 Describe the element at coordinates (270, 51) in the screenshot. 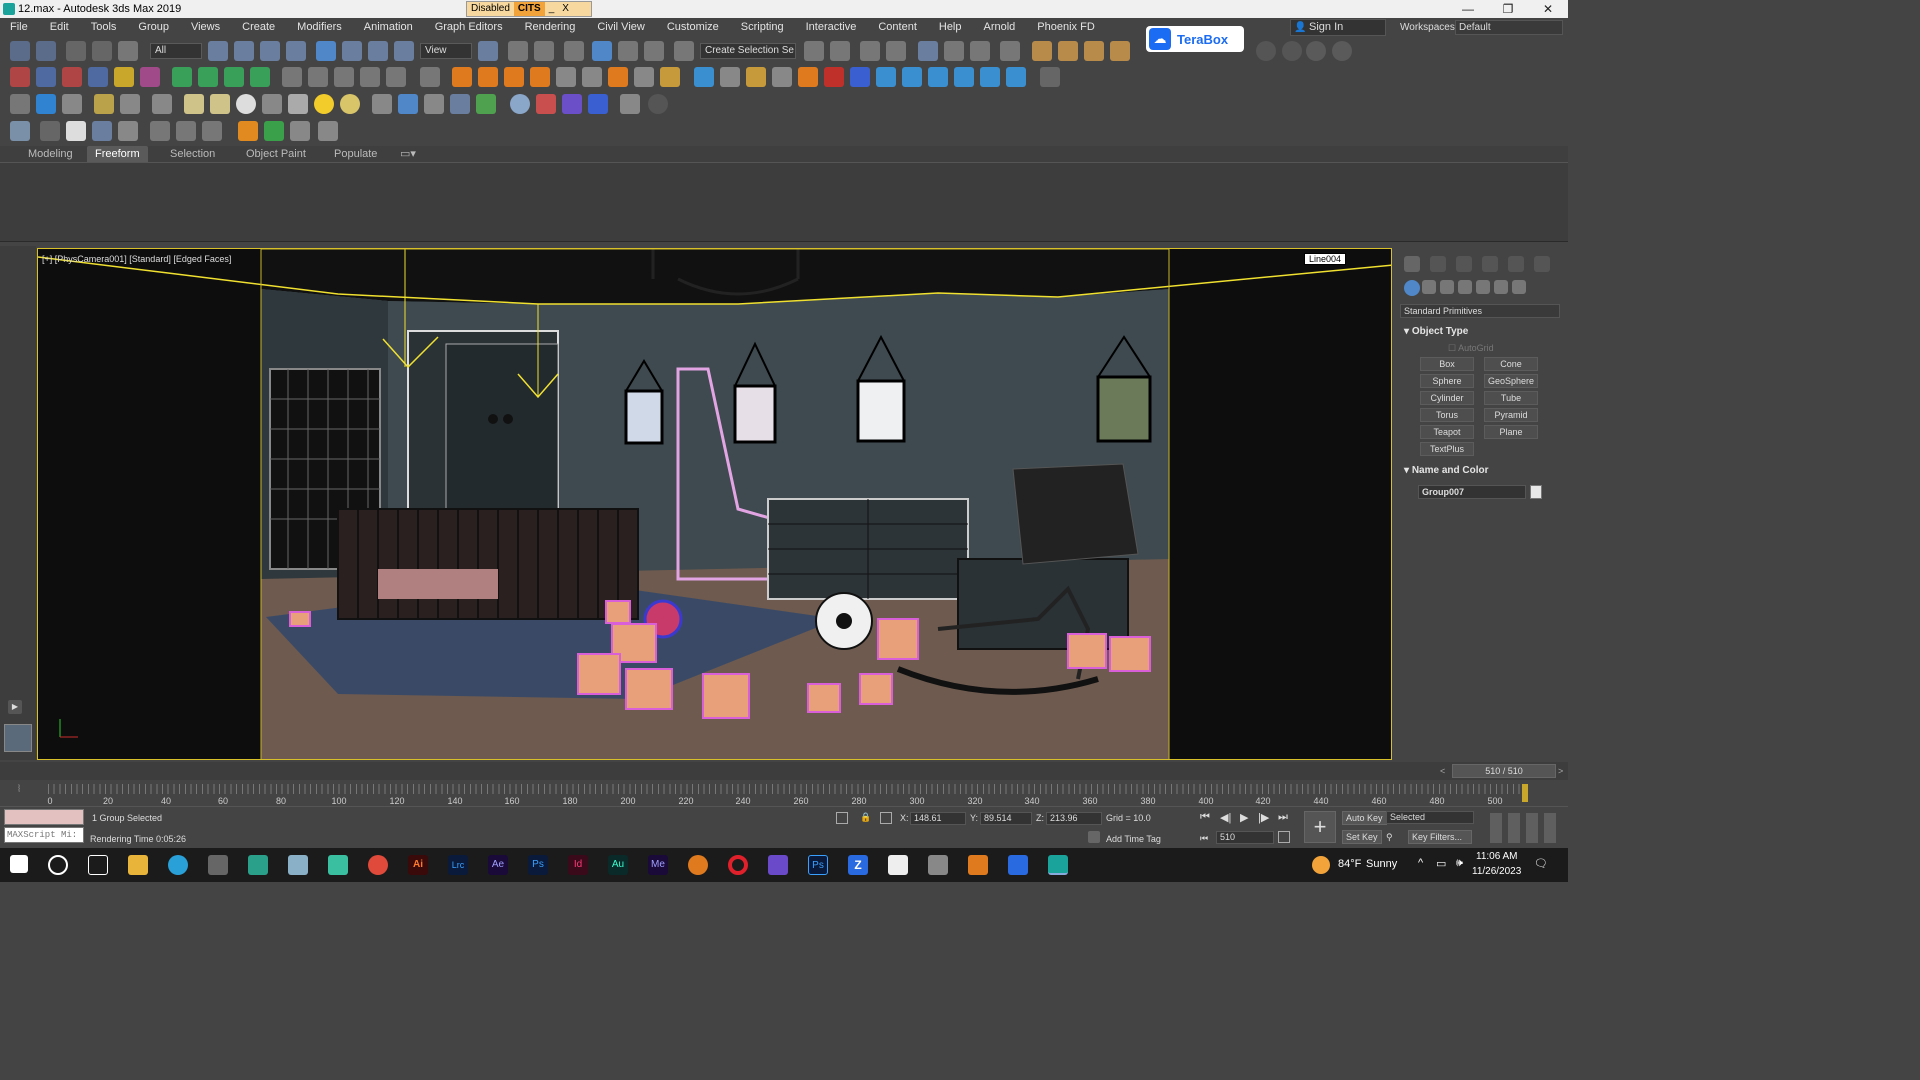

I see `rect-selection-icon` at that location.